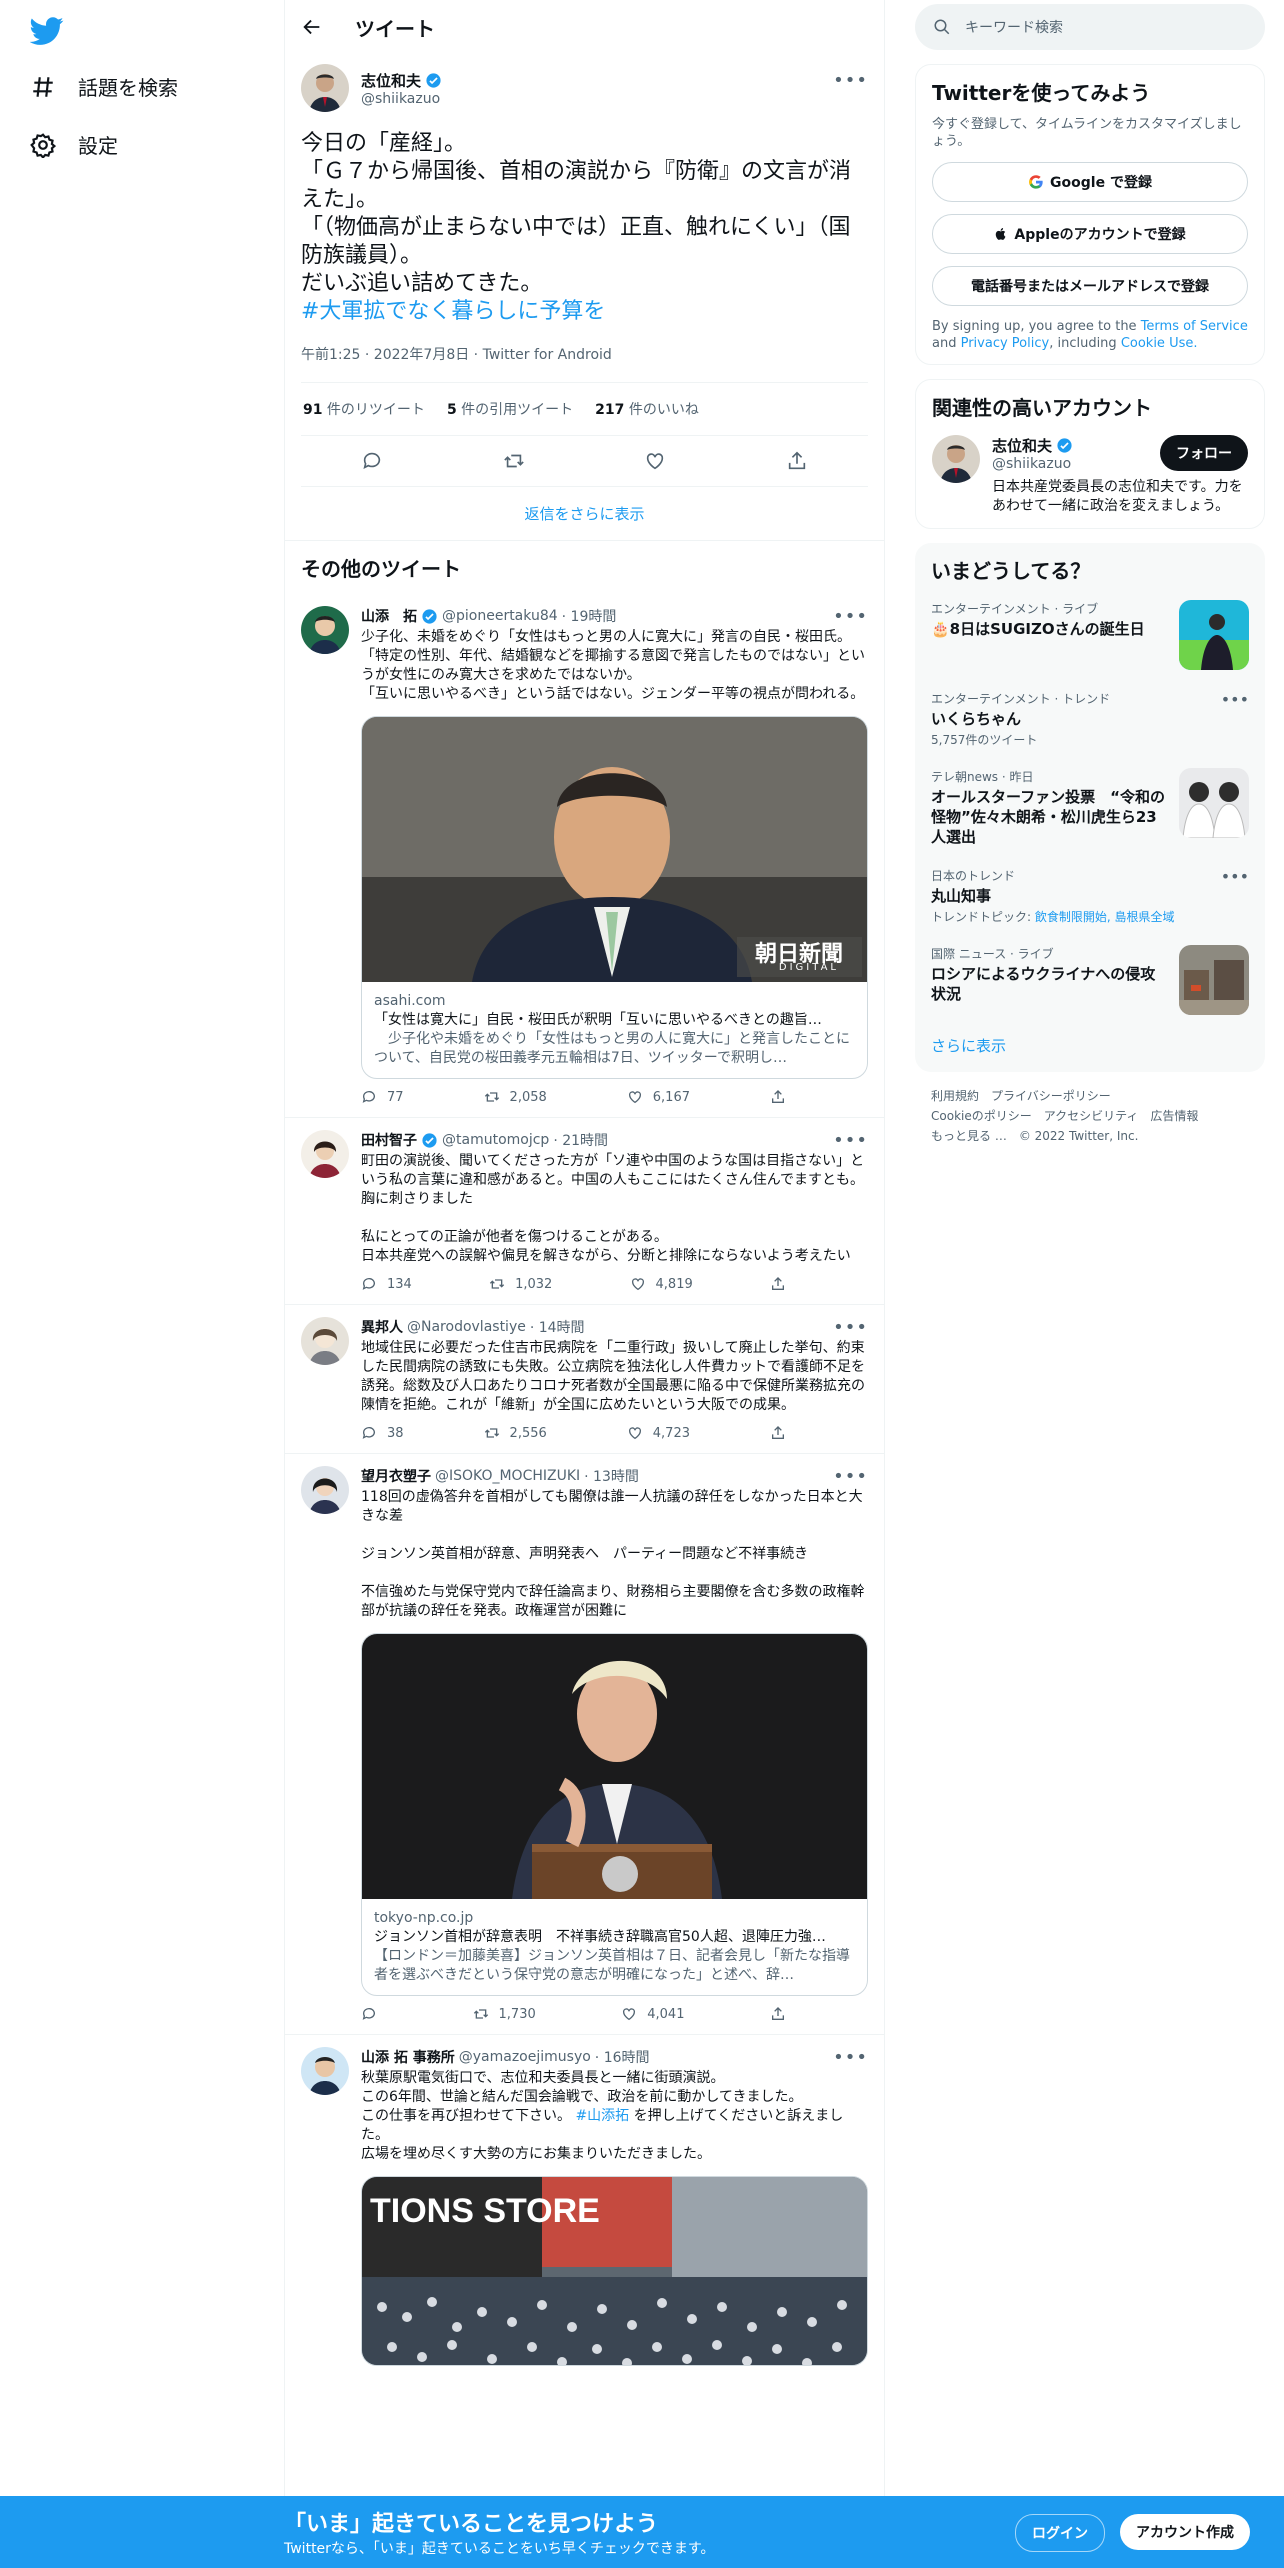 The width and height of the screenshot is (1284, 2568). Describe the element at coordinates (981, 1116) in the screenshot. I see `footer-link: Cookieのポリシー` at that location.